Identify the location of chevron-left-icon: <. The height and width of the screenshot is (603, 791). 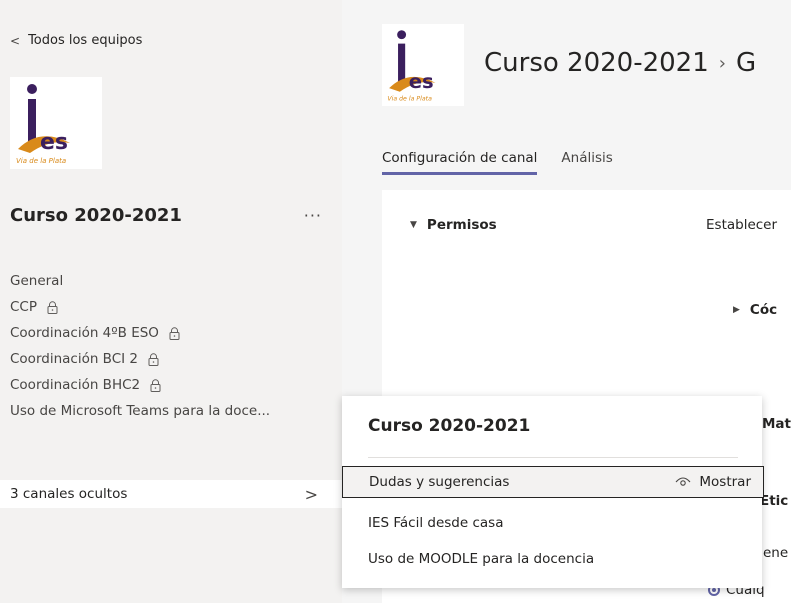
(15, 40).